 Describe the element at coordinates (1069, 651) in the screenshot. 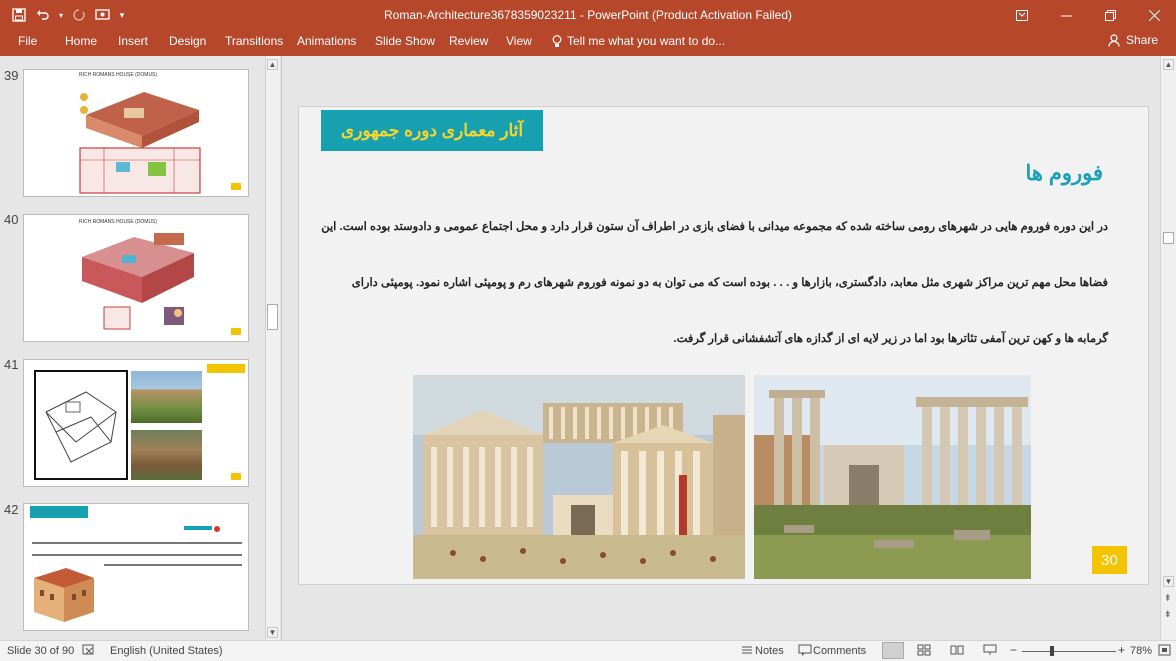

I see `zoom-slider` at that location.